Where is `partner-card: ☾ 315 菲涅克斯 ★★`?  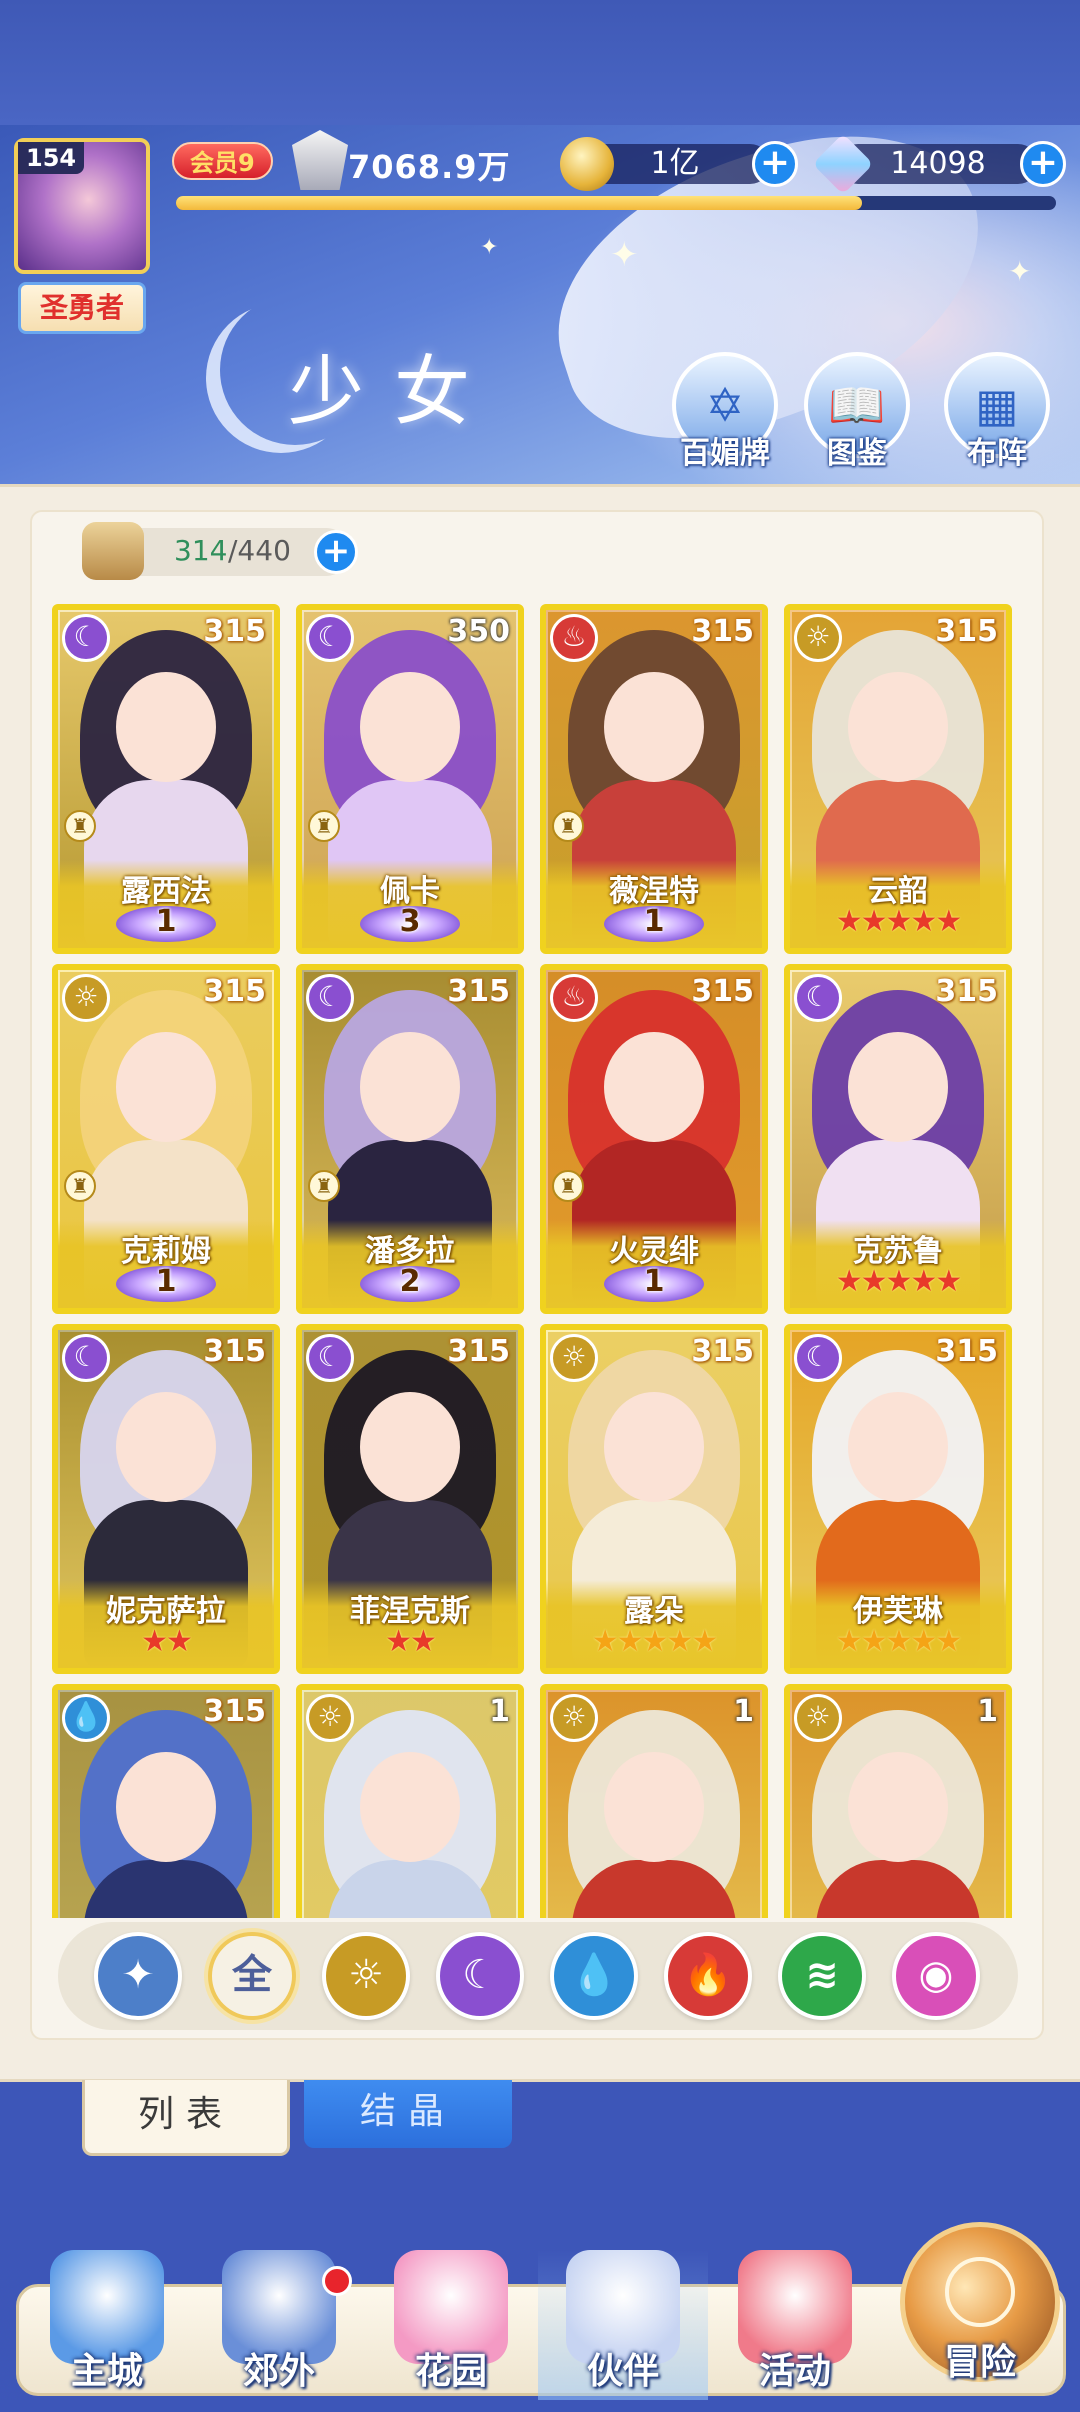
partner-card: ☾ 315 菲涅克斯 ★★ is located at coordinates (410, 1499).